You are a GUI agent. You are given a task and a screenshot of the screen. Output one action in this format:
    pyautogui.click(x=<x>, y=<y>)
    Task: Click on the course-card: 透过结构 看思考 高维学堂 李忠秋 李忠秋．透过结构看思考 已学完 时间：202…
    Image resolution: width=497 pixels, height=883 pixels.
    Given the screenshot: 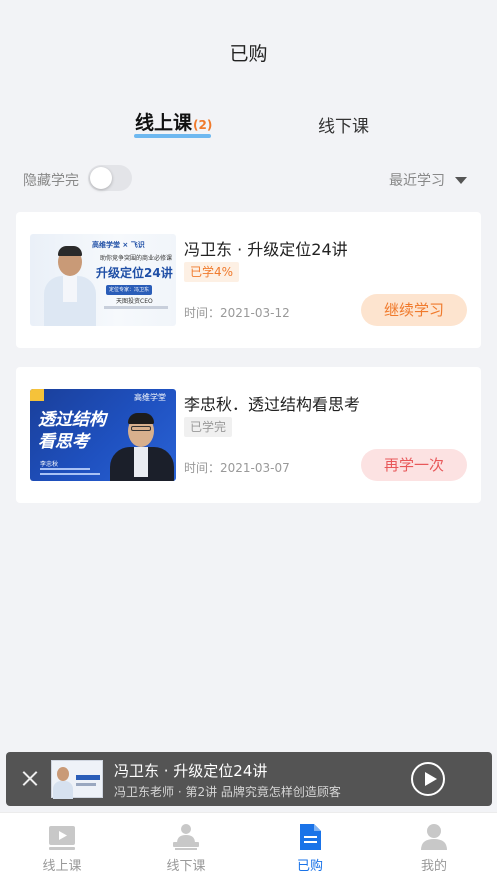 What is the action you would take?
    pyautogui.click(x=248, y=435)
    